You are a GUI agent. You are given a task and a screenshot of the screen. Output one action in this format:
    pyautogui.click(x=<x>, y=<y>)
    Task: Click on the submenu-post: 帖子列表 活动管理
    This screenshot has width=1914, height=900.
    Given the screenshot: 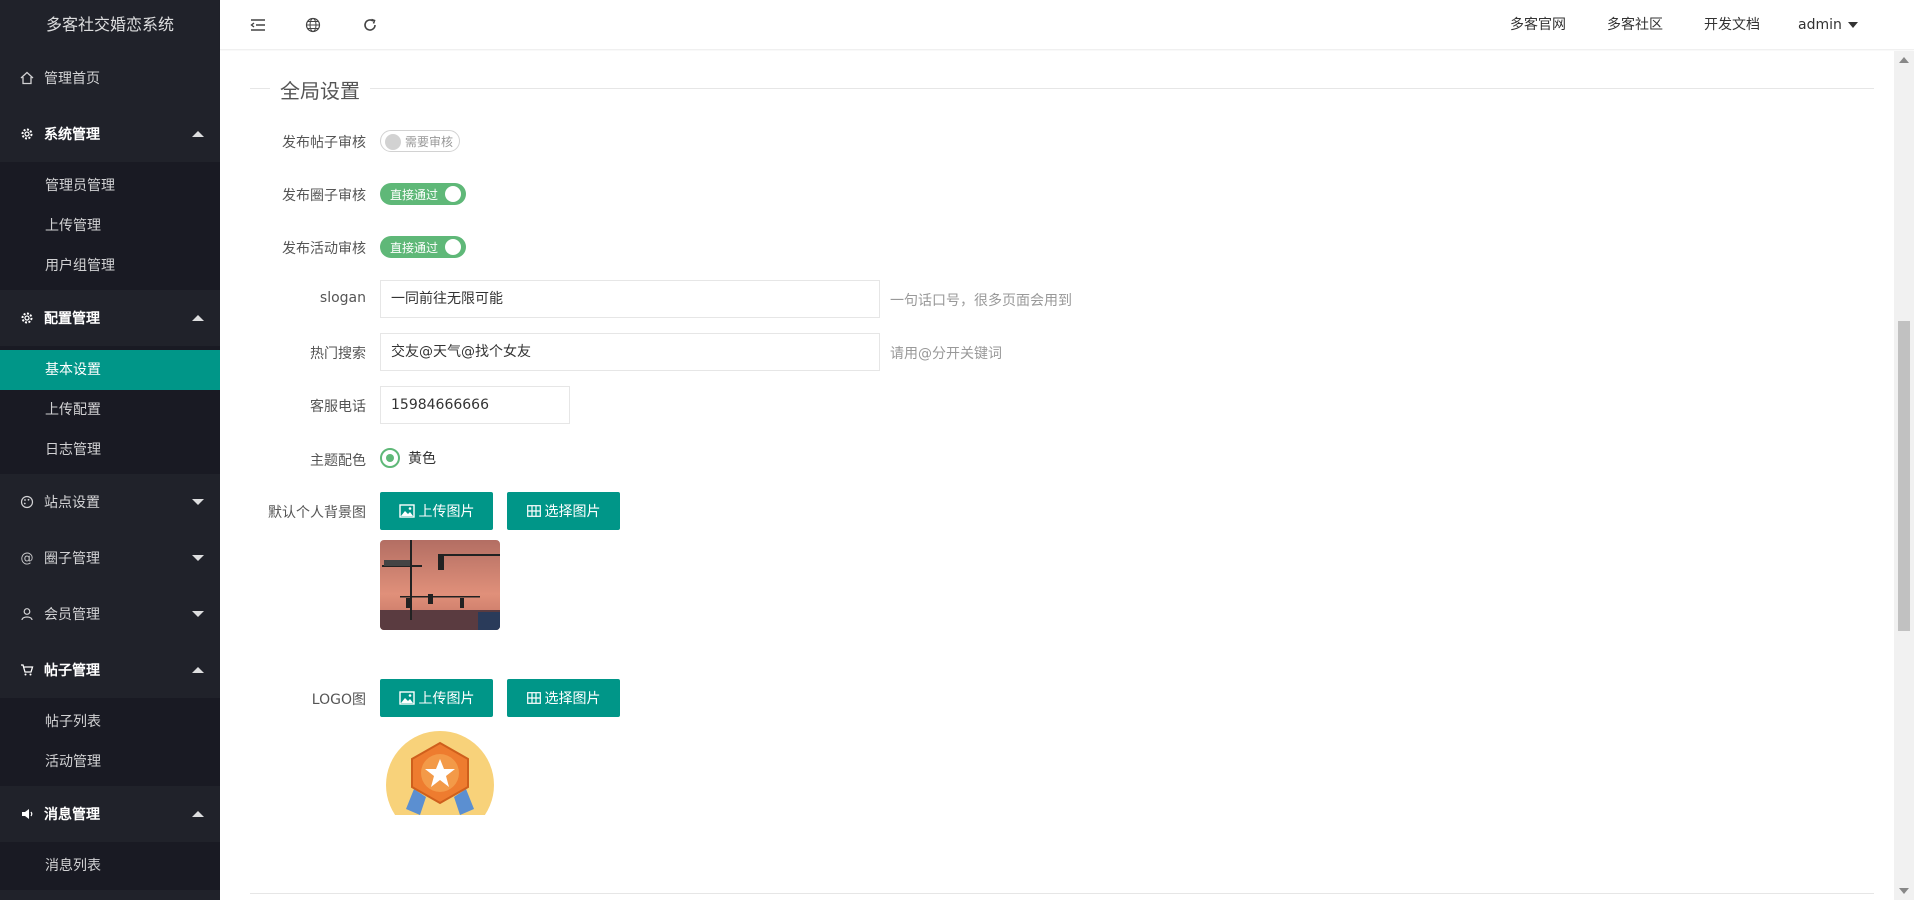 What is the action you would take?
    pyautogui.click(x=110, y=742)
    